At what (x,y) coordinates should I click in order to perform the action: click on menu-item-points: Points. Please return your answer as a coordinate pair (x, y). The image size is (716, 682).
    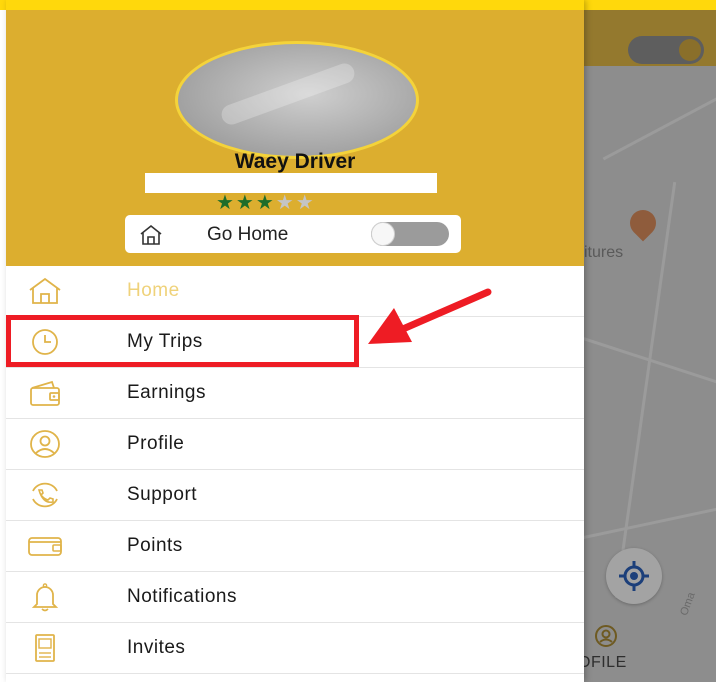
    Looking at the image, I should click on (295, 546).